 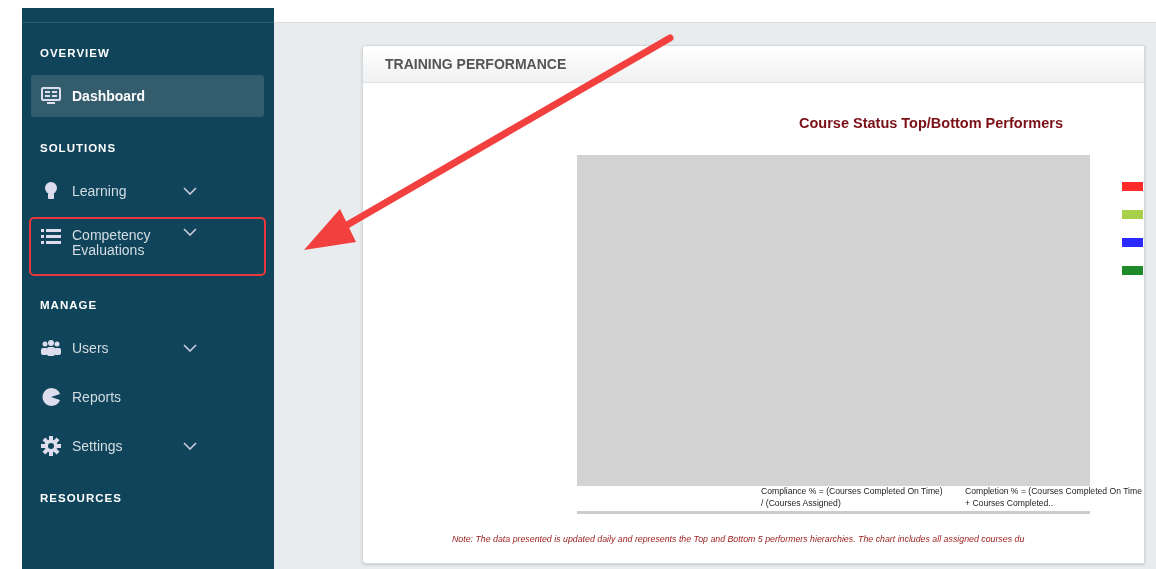 I want to click on panel-title: TRAINING PERFORMANCE, so click(x=753, y=64).